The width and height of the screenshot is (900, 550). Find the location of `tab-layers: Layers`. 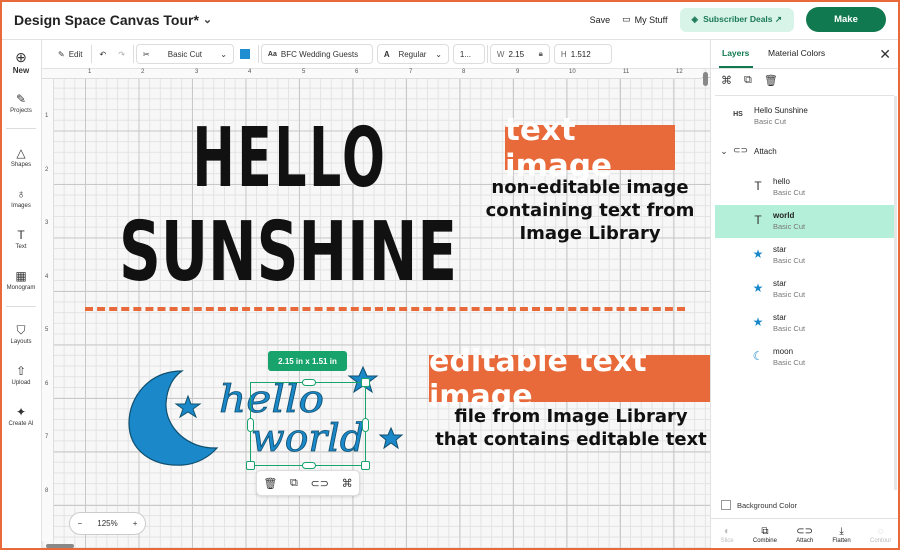

tab-layers: Layers is located at coordinates (735, 53).